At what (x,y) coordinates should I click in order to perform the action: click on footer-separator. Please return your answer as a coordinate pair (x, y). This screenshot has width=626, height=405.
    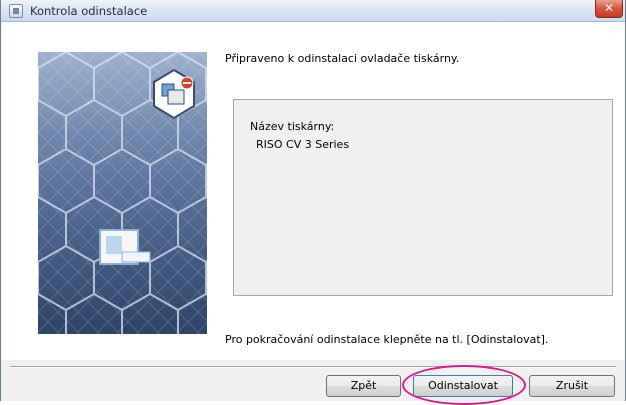
    Looking at the image, I should click on (313, 367).